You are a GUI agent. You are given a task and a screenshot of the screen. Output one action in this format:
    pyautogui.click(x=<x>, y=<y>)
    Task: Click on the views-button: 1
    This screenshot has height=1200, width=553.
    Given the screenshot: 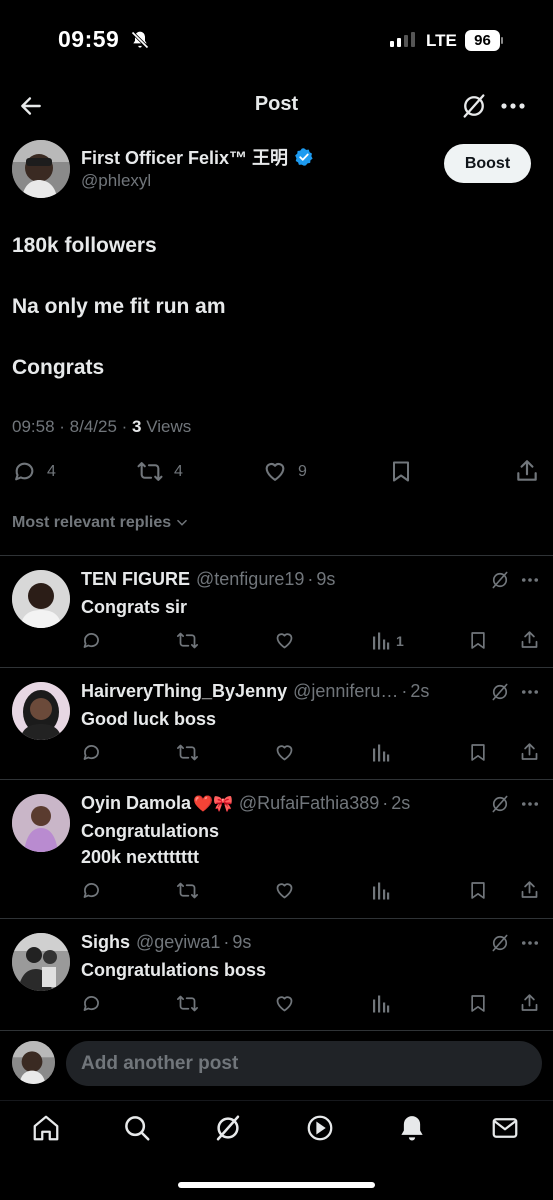 What is the action you would take?
    pyautogui.click(x=388, y=640)
    